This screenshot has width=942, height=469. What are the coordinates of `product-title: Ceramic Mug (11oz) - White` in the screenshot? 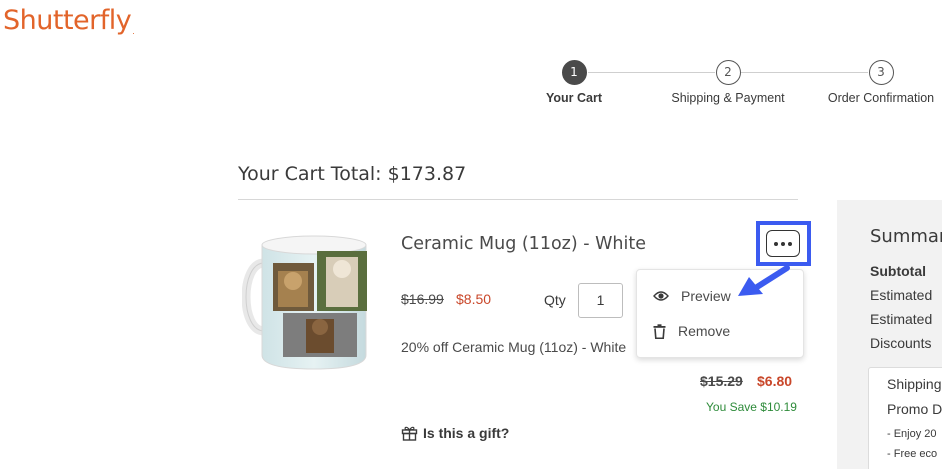 It's located at (523, 244).